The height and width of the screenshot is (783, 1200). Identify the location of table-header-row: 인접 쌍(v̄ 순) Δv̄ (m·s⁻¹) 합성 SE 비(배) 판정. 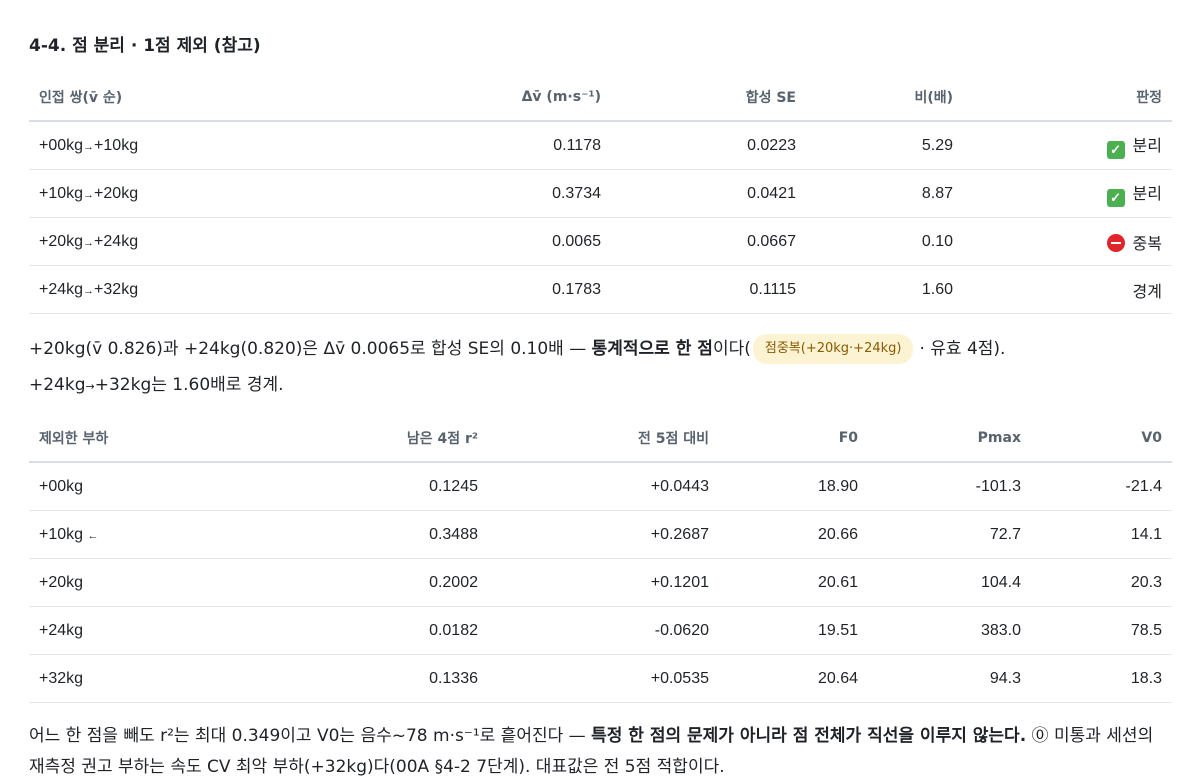
(600, 98).